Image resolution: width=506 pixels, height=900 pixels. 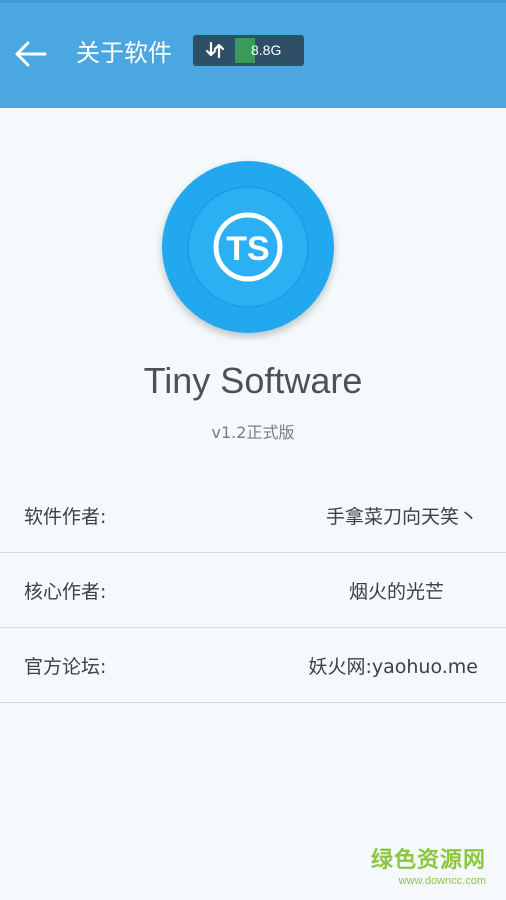 What do you see at coordinates (253, 380) in the screenshot?
I see `app-name: Tiny Software` at bounding box center [253, 380].